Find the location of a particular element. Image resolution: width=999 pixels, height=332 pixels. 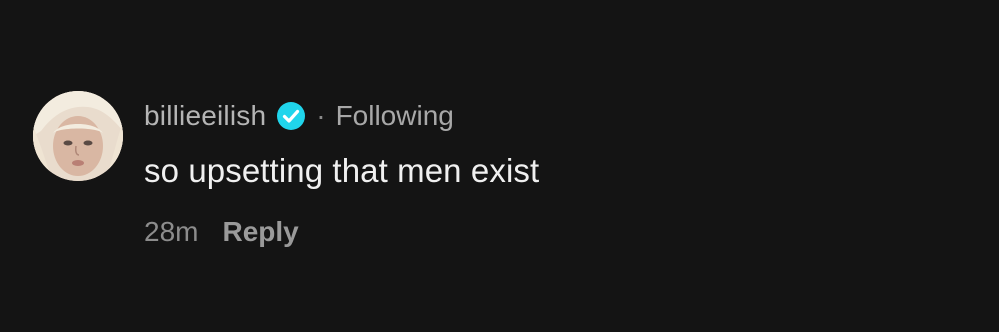

comment-text: so upsetting that men exist is located at coordinates (342, 170).